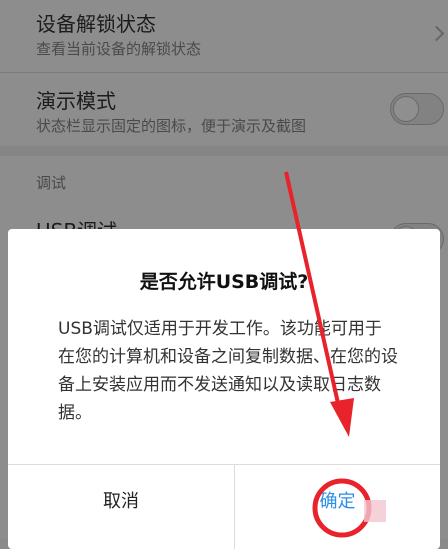 The height and width of the screenshot is (549, 448). I want to click on chevron-right-icon, so click(436, 33).